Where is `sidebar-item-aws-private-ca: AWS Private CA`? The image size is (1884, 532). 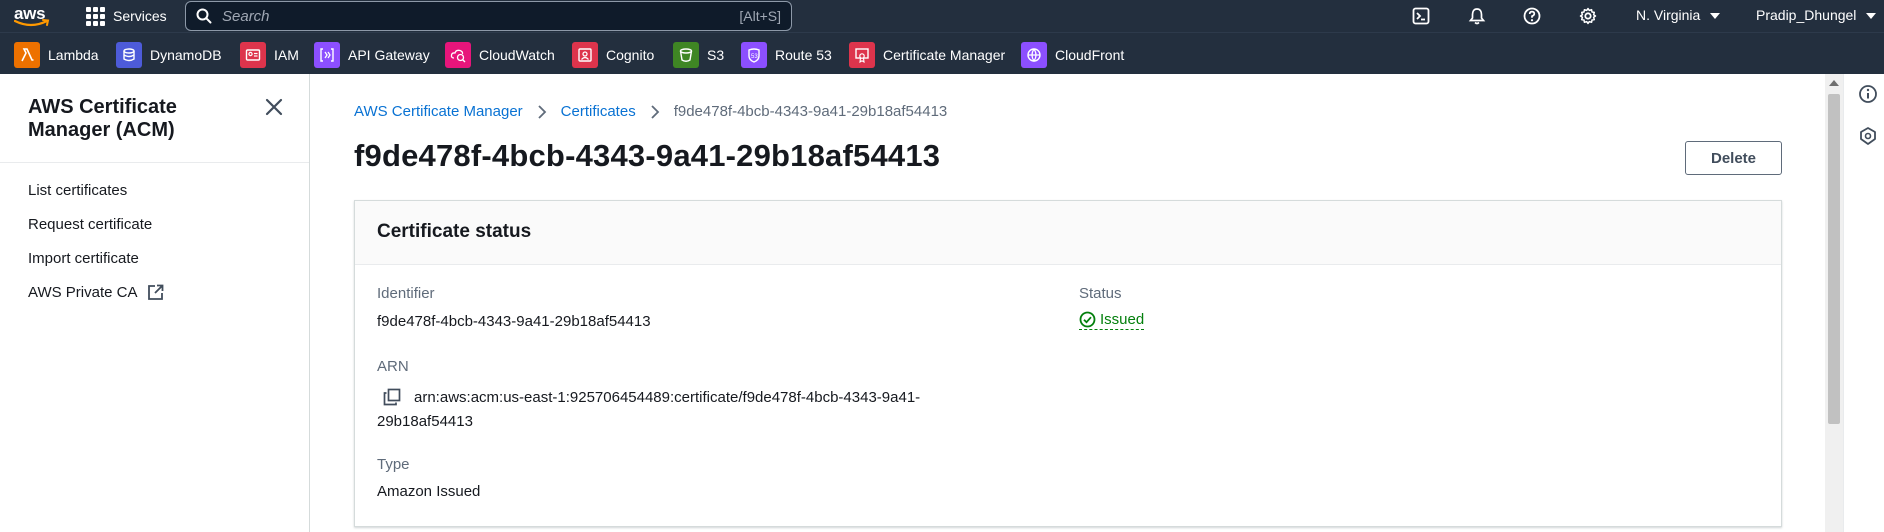 sidebar-item-aws-private-ca: AWS Private CA is located at coordinates (96, 292).